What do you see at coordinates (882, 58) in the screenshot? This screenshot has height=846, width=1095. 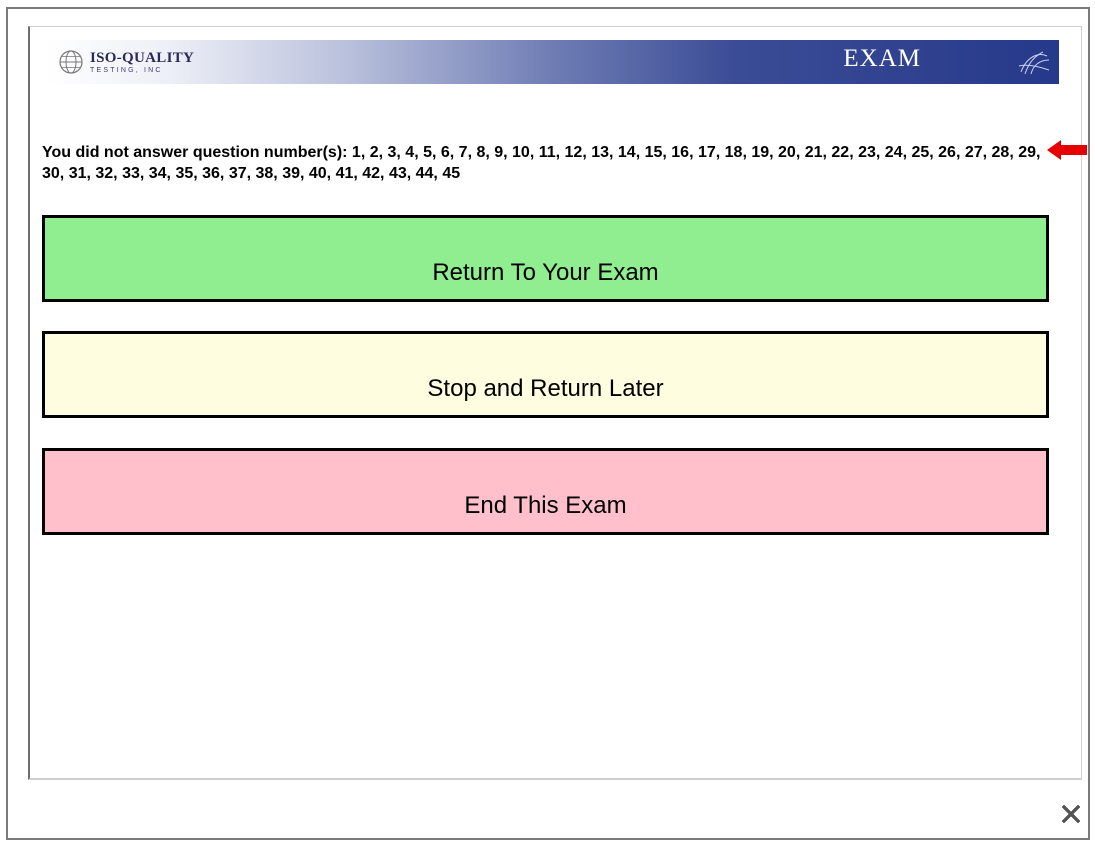 I see `page-title: EXAM` at bounding box center [882, 58].